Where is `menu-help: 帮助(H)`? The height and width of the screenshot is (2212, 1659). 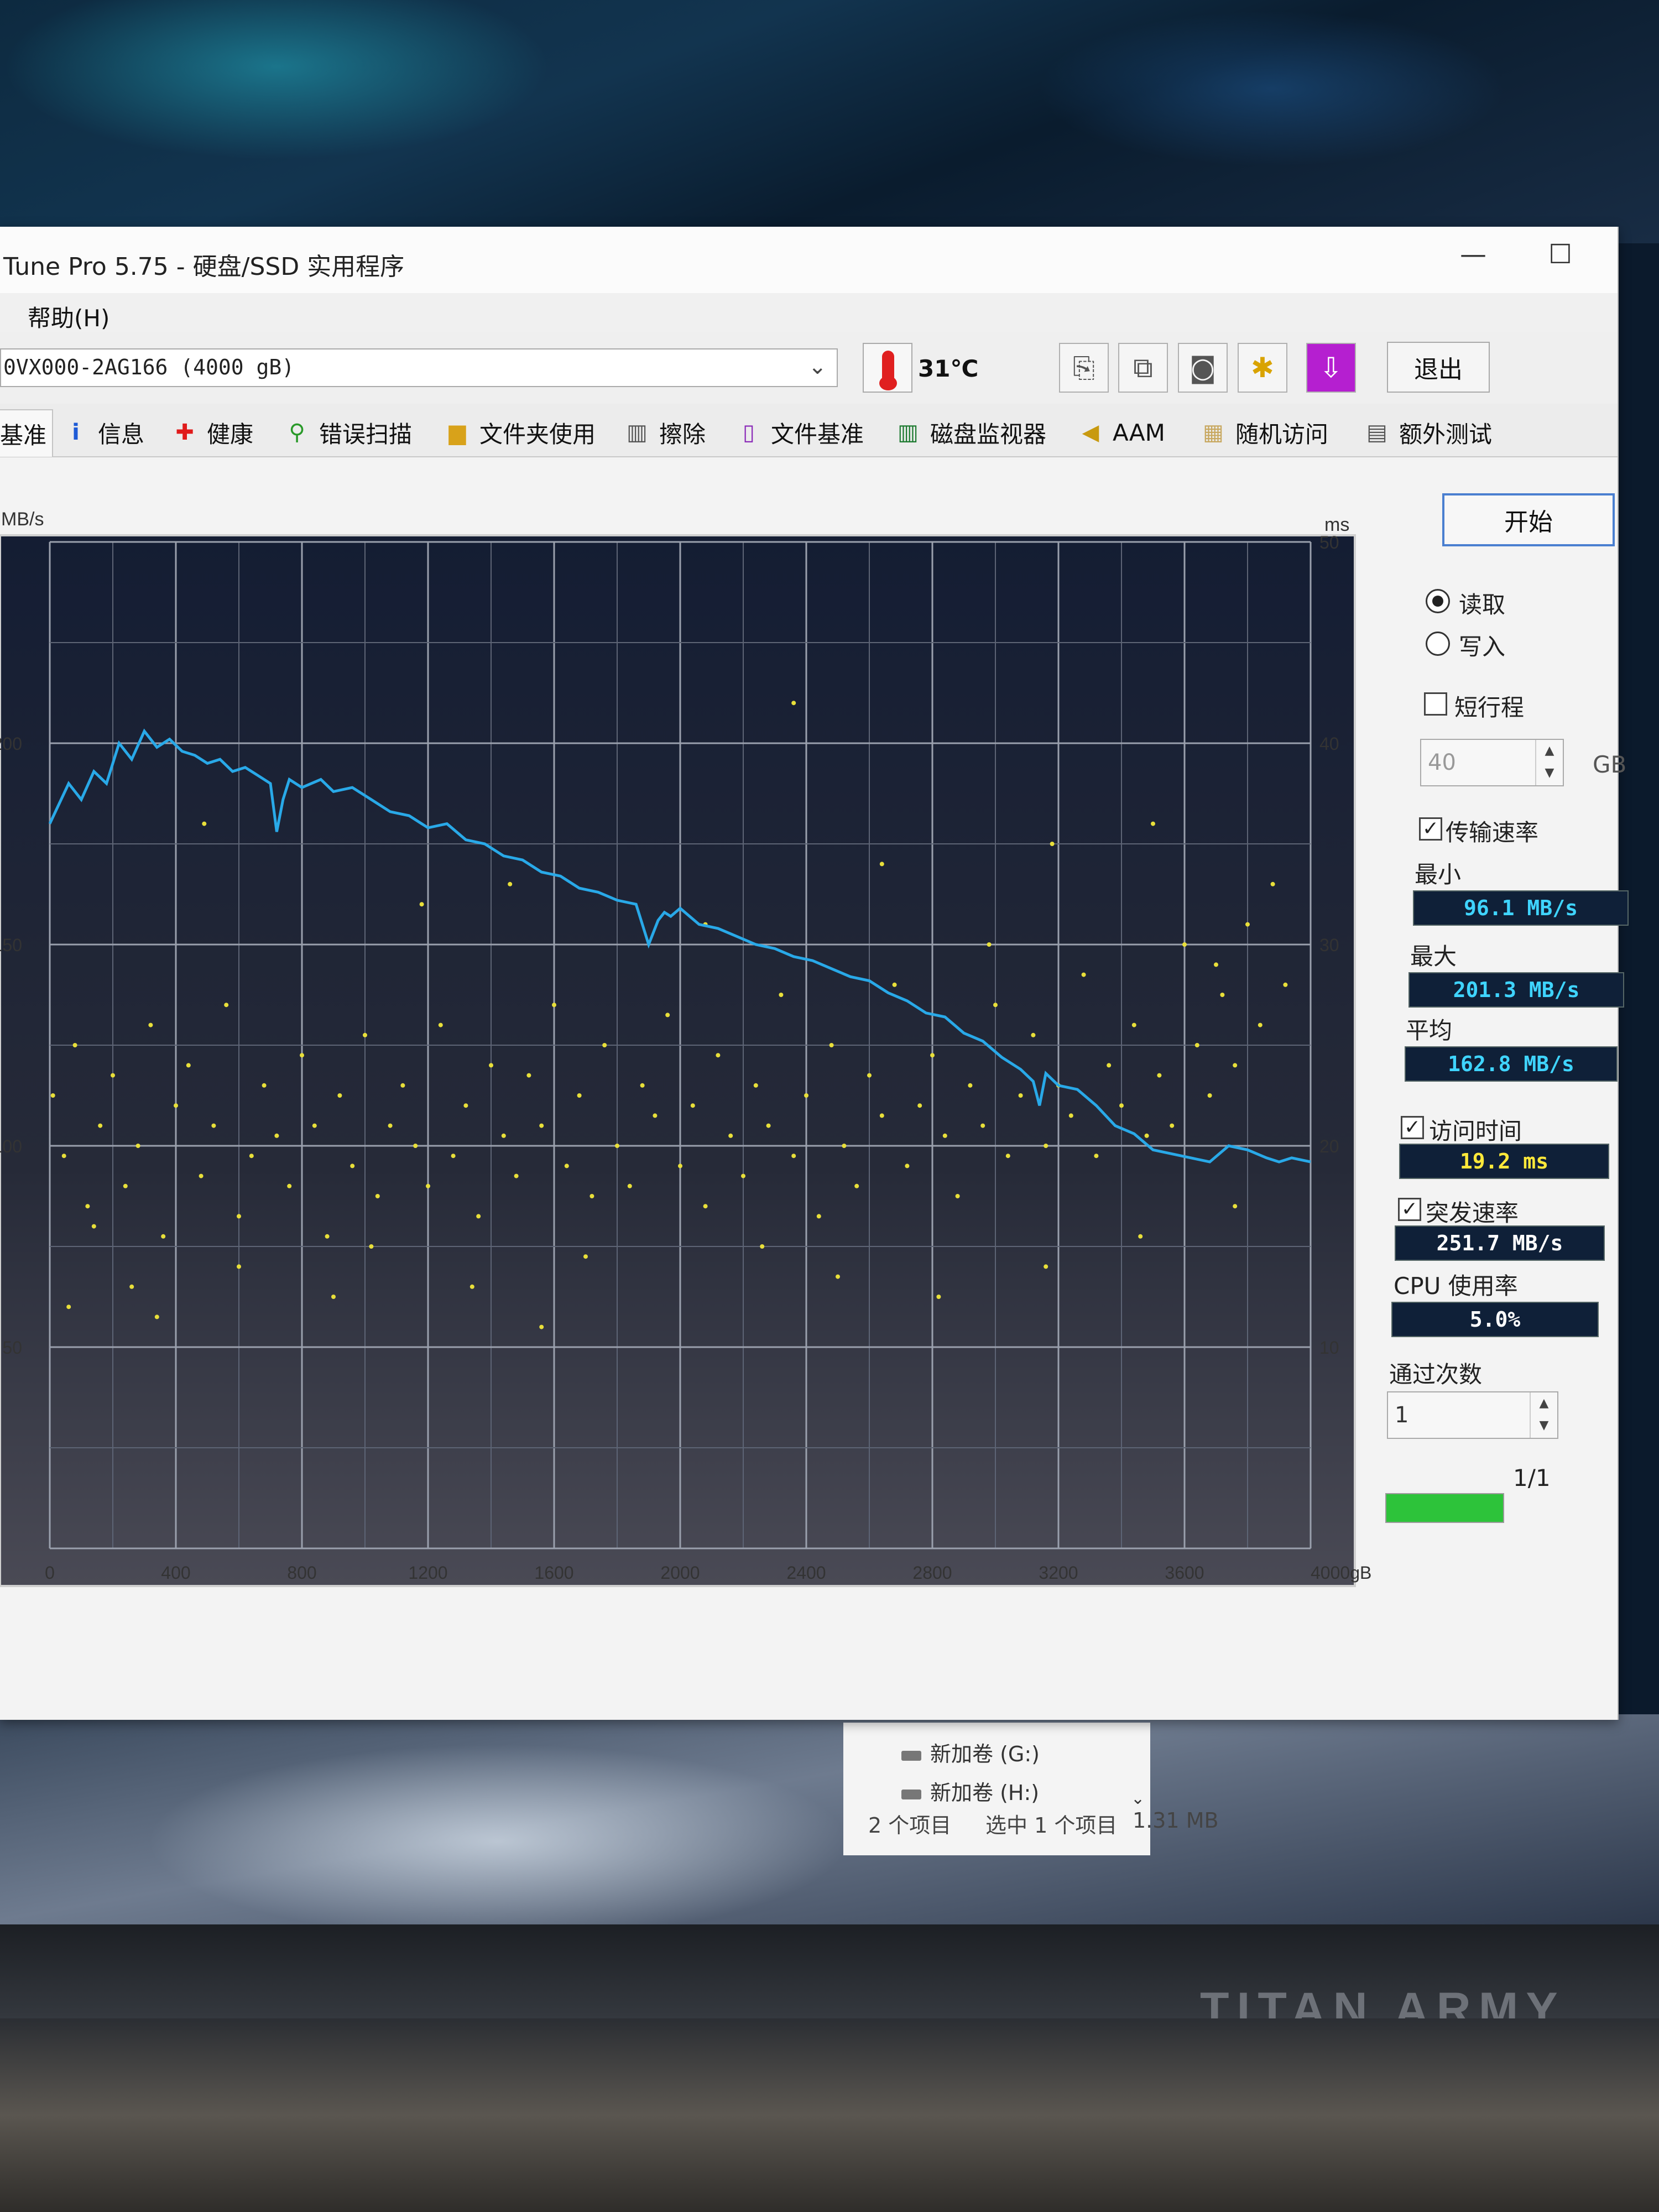 menu-help: 帮助(H) is located at coordinates (69, 316).